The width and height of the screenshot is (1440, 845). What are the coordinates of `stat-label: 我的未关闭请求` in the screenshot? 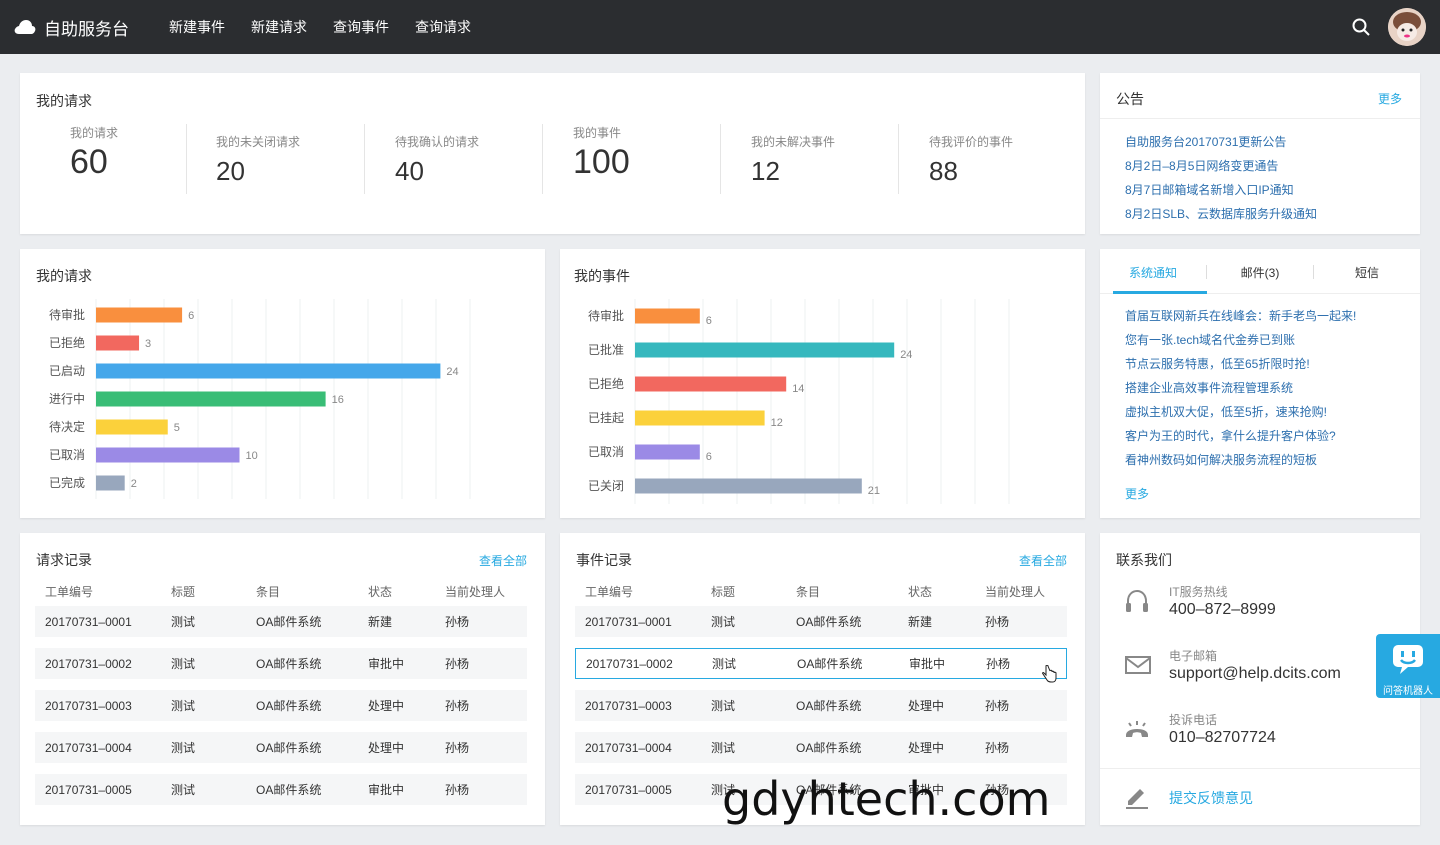 It's located at (258, 142).